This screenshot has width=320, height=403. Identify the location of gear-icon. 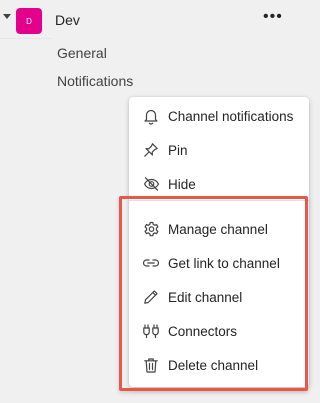
(151, 229).